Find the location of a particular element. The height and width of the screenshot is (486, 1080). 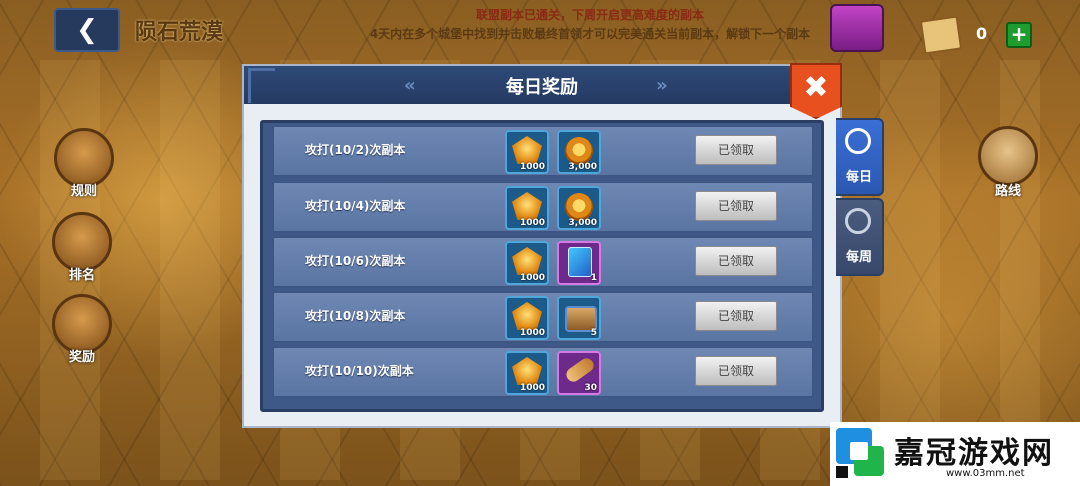

ranking-button: 排名 is located at coordinates (82, 247).